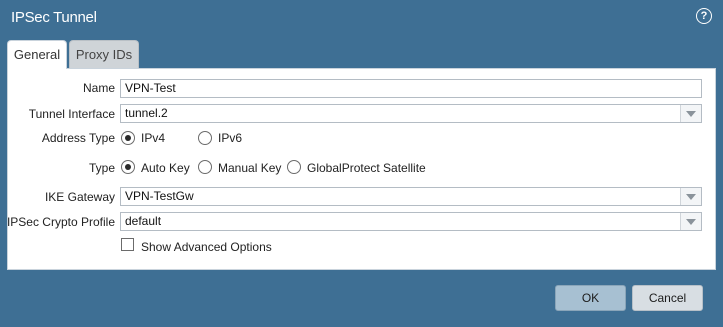 The height and width of the screenshot is (327, 723). What do you see at coordinates (704, 16) in the screenshot?
I see `help-icon: ?` at bounding box center [704, 16].